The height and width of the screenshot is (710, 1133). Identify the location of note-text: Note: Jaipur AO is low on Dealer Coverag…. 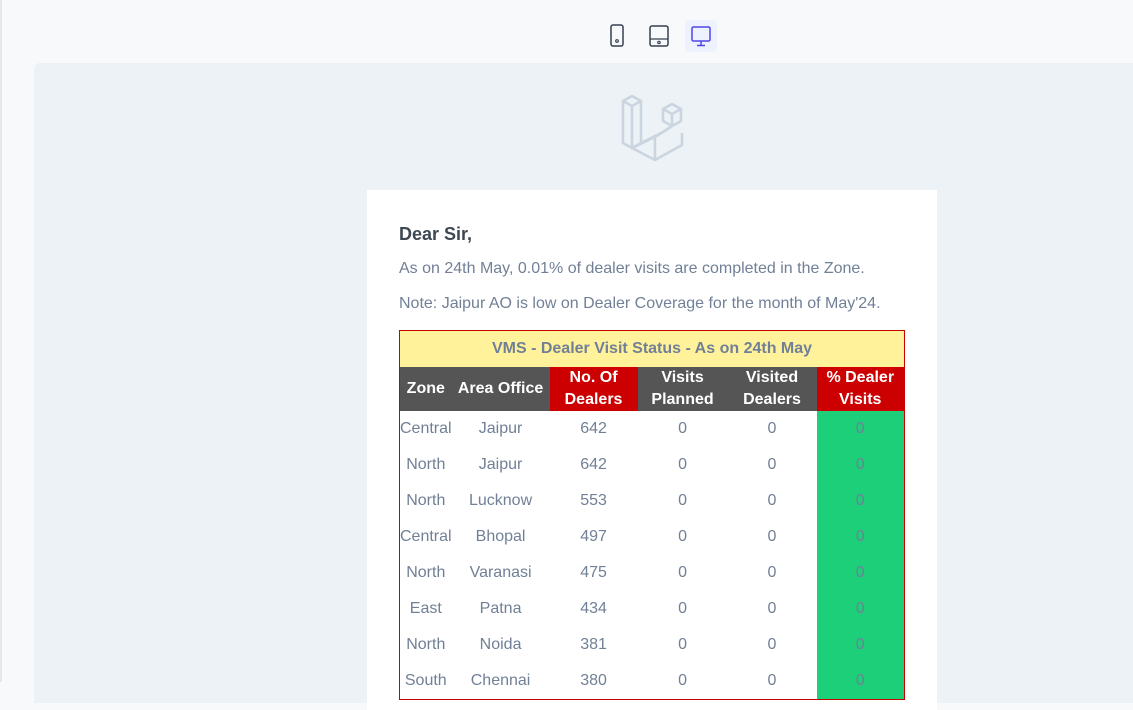
(640, 303).